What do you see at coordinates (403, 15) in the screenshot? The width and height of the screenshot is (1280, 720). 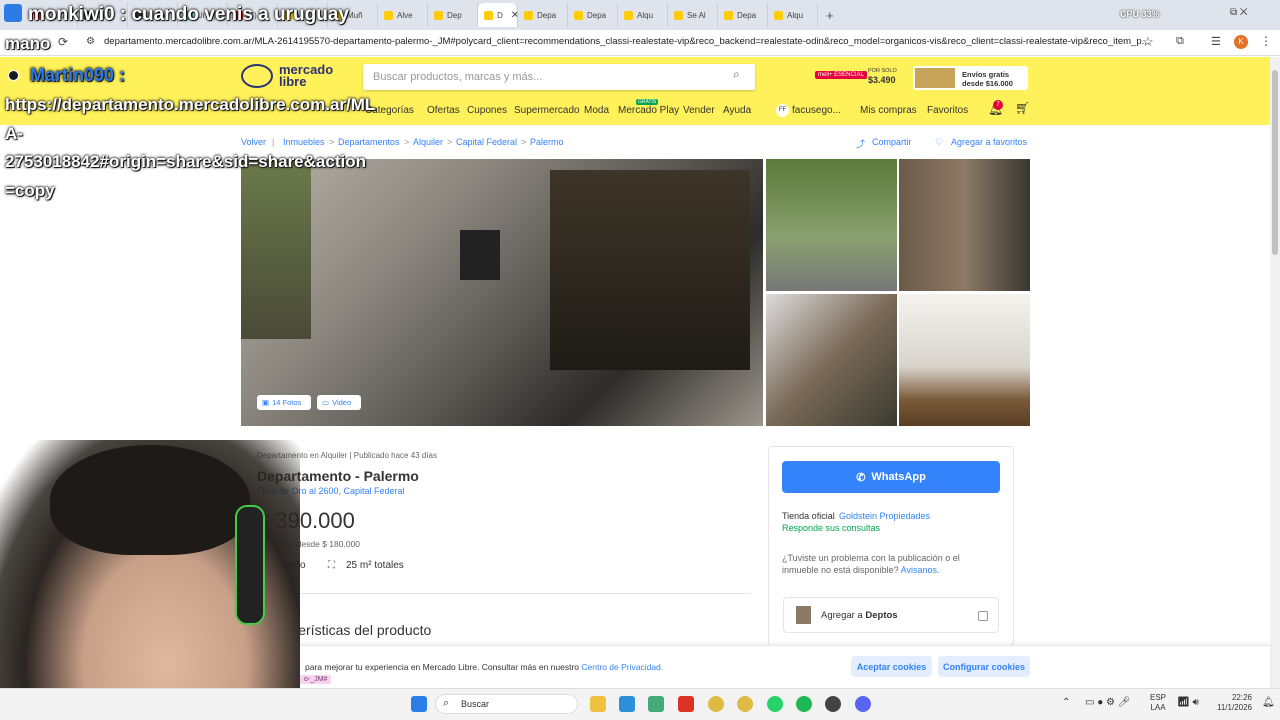 I see `browser-tab: Alve` at bounding box center [403, 15].